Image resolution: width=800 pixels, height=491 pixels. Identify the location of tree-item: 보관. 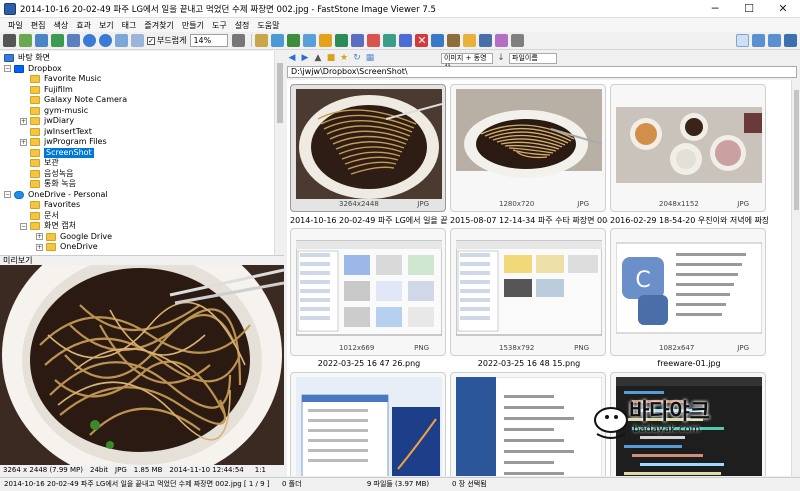
(39, 163).